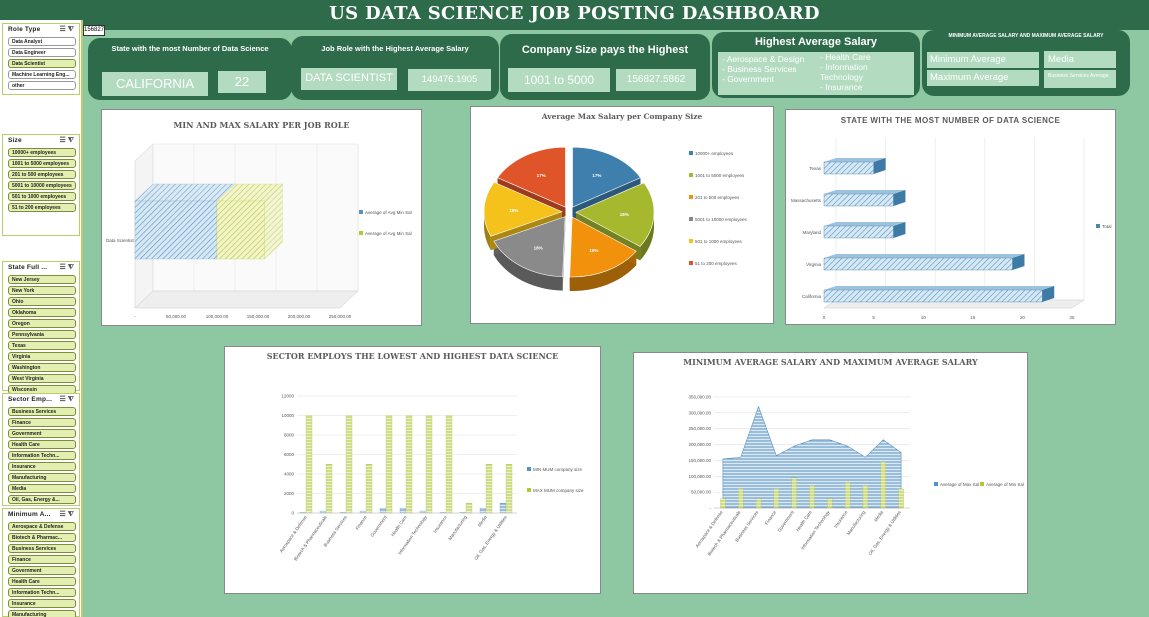 This screenshot has width=1149, height=617. I want to click on slicer-item: 5001 to 10000 employees, so click(42, 185).